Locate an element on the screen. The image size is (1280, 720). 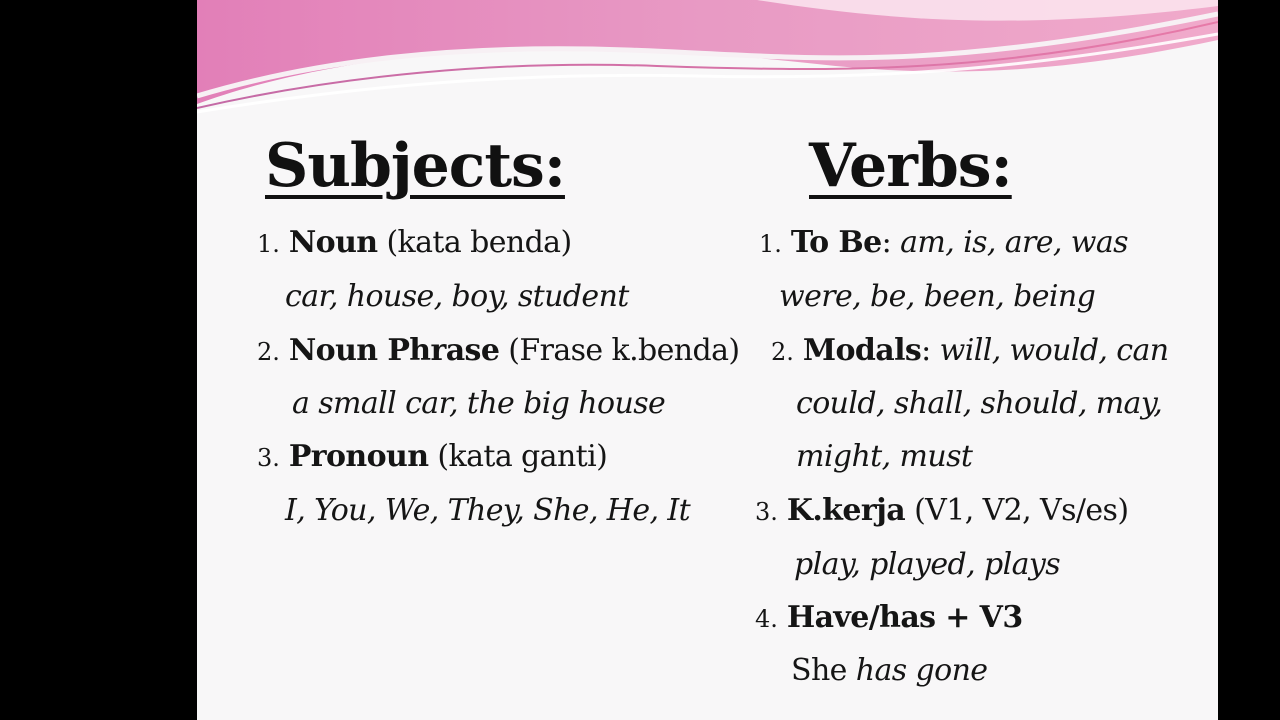
item-number: 4. is located at coordinates (766, 619).